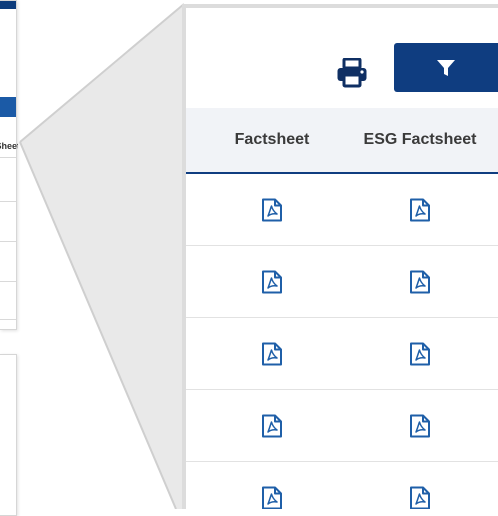 Image resolution: width=498 pixels, height=516 pixels. What do you see at coordinates (272, 140) in the screenshot?
I see `column-header-factsheet: Factsheet` at bounding box center [272, 140].